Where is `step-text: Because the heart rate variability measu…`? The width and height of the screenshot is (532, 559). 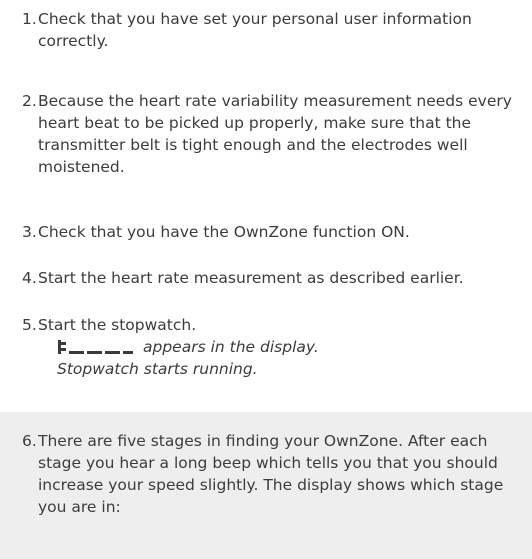
step-text: Because the heart rate variability measu… is located at coordinates (275, 134).